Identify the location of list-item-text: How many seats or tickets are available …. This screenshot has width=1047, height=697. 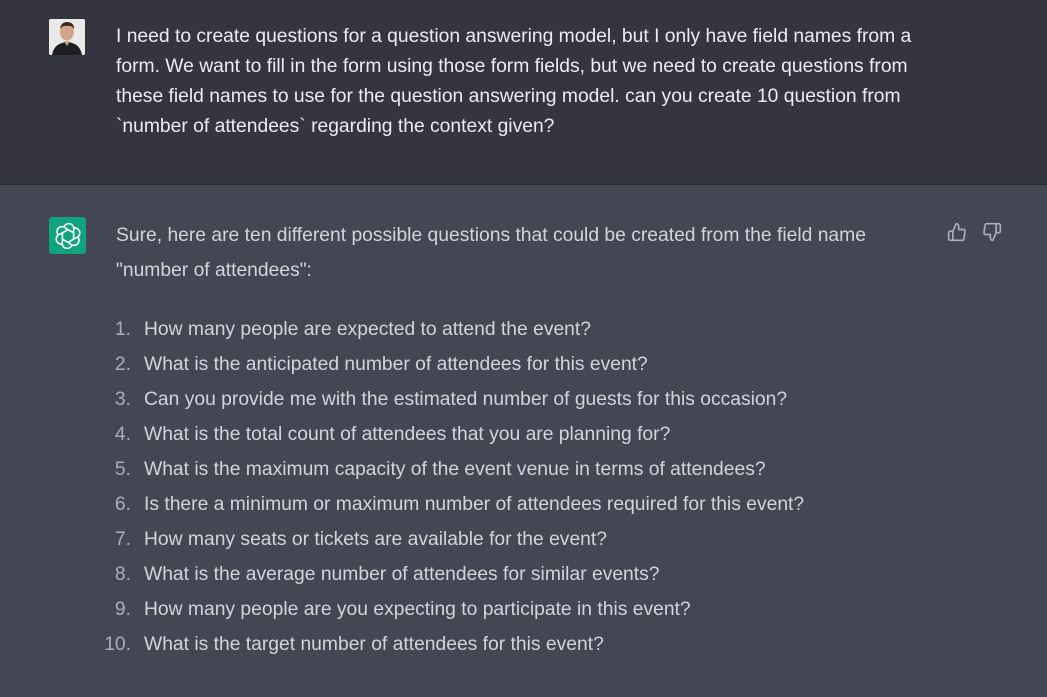
(375, 539).